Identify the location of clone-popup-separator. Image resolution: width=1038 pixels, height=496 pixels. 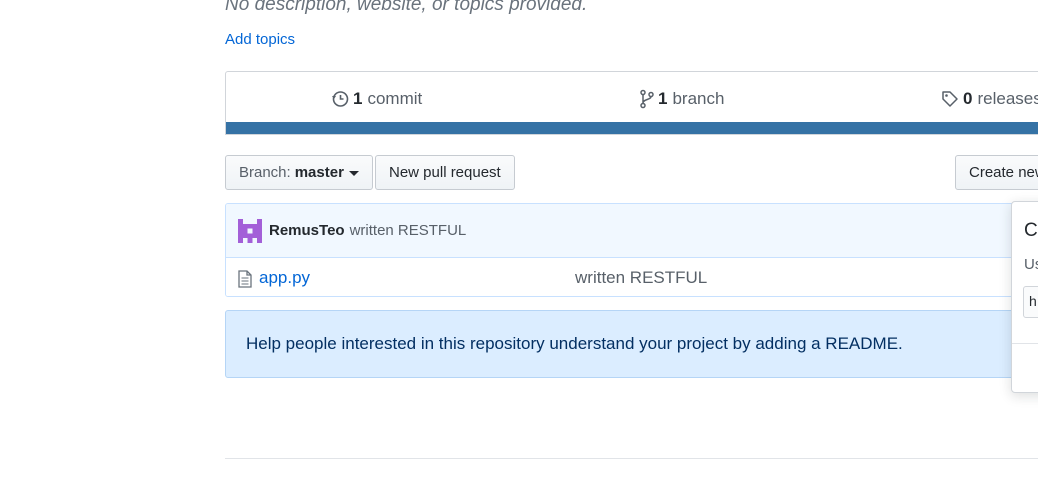
(1025, 343).